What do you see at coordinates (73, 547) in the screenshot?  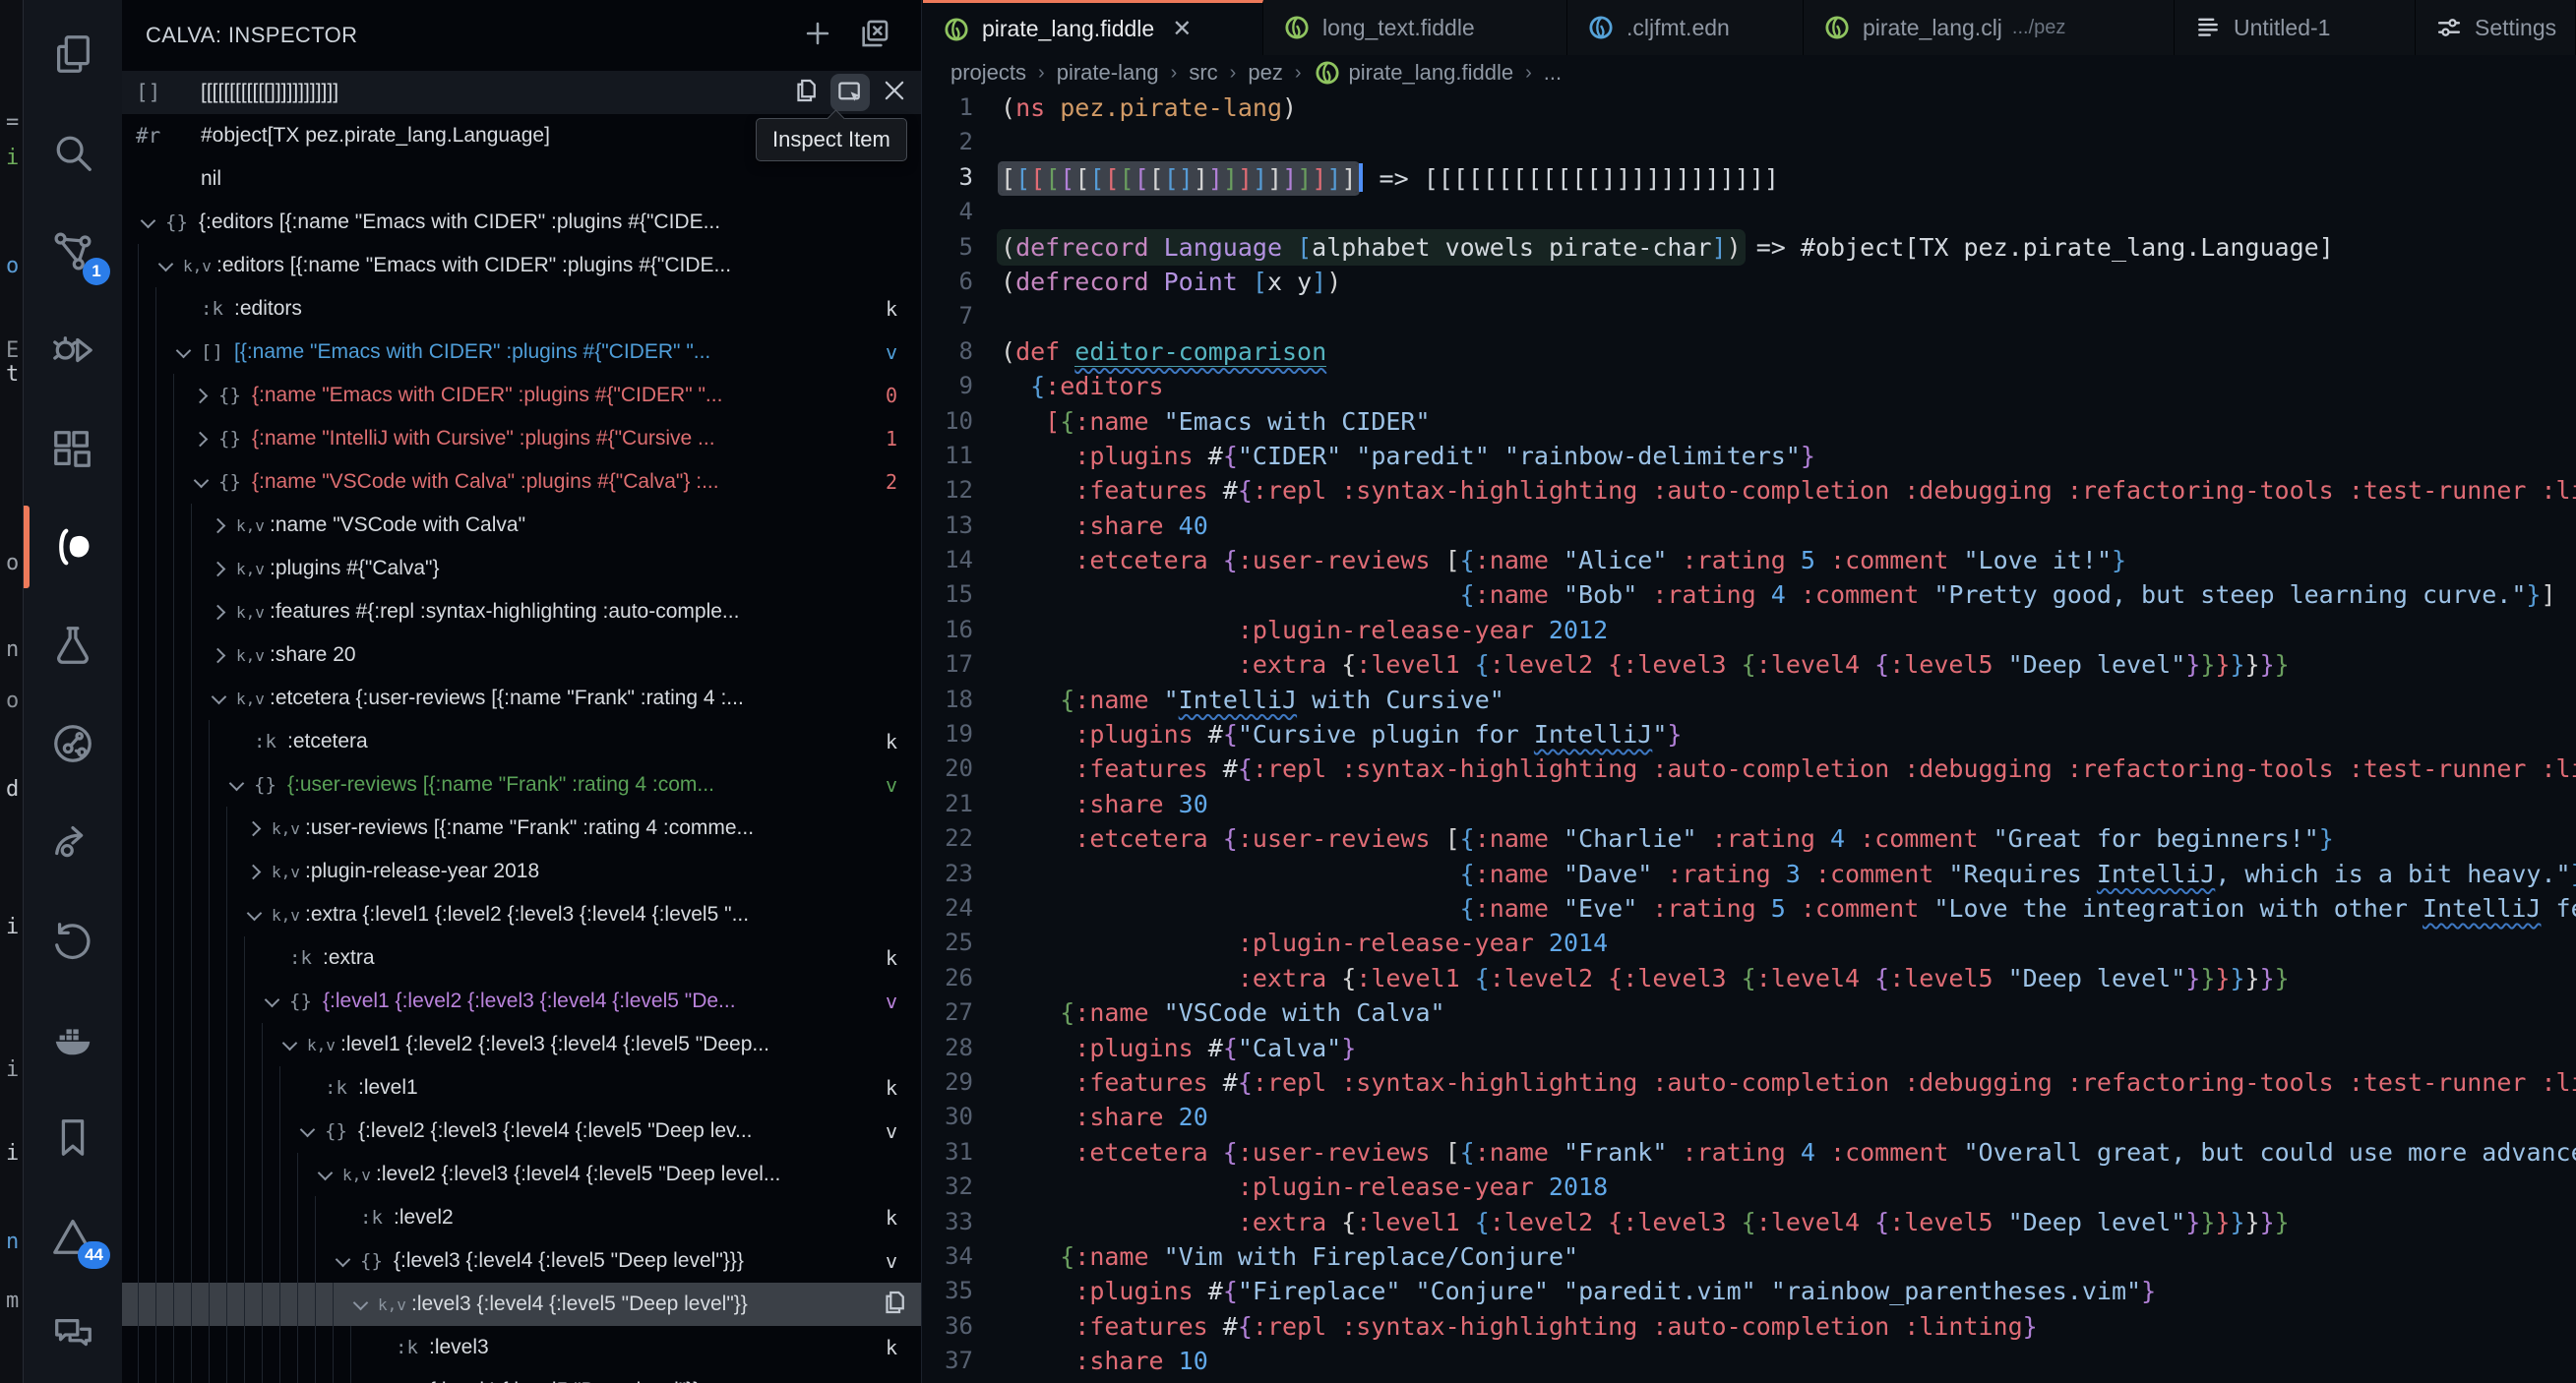 I see `calva-icon` at bounding box center [73, 547].